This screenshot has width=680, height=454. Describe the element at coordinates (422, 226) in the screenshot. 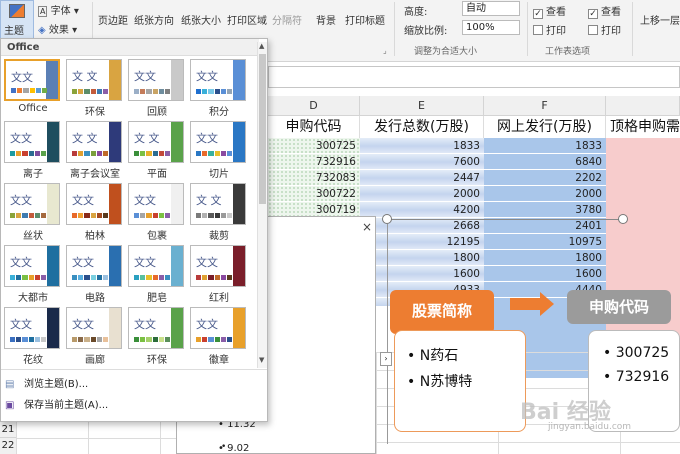

I see `table-cell: 2668` at that location.